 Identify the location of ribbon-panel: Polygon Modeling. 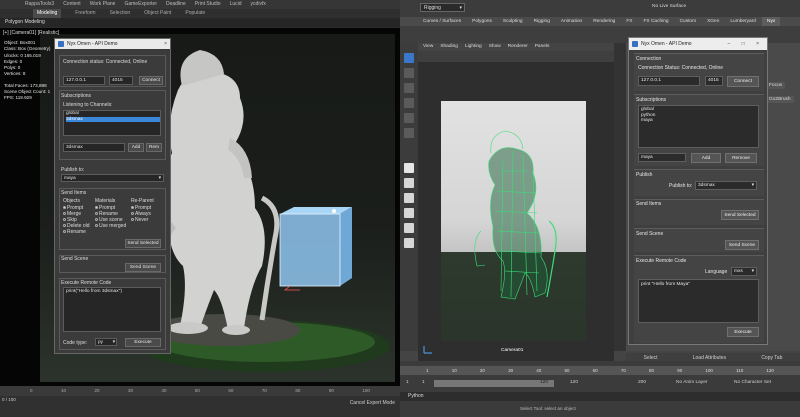
(200, 22).